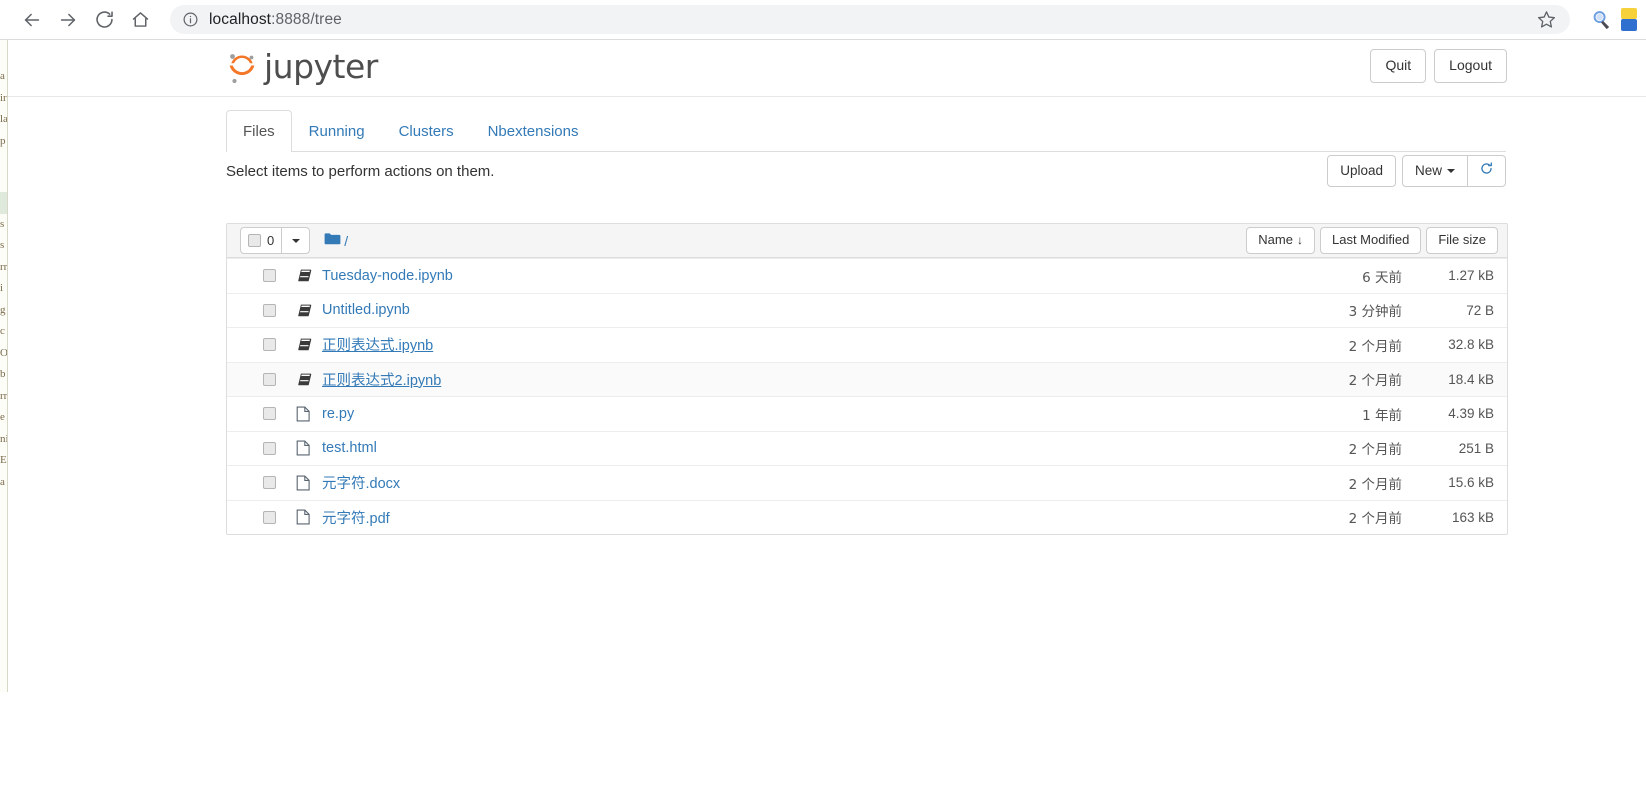 This screenshot has width=1646, height=792. I want to click on file-size: 32.8 kB, so click(1471, 345).